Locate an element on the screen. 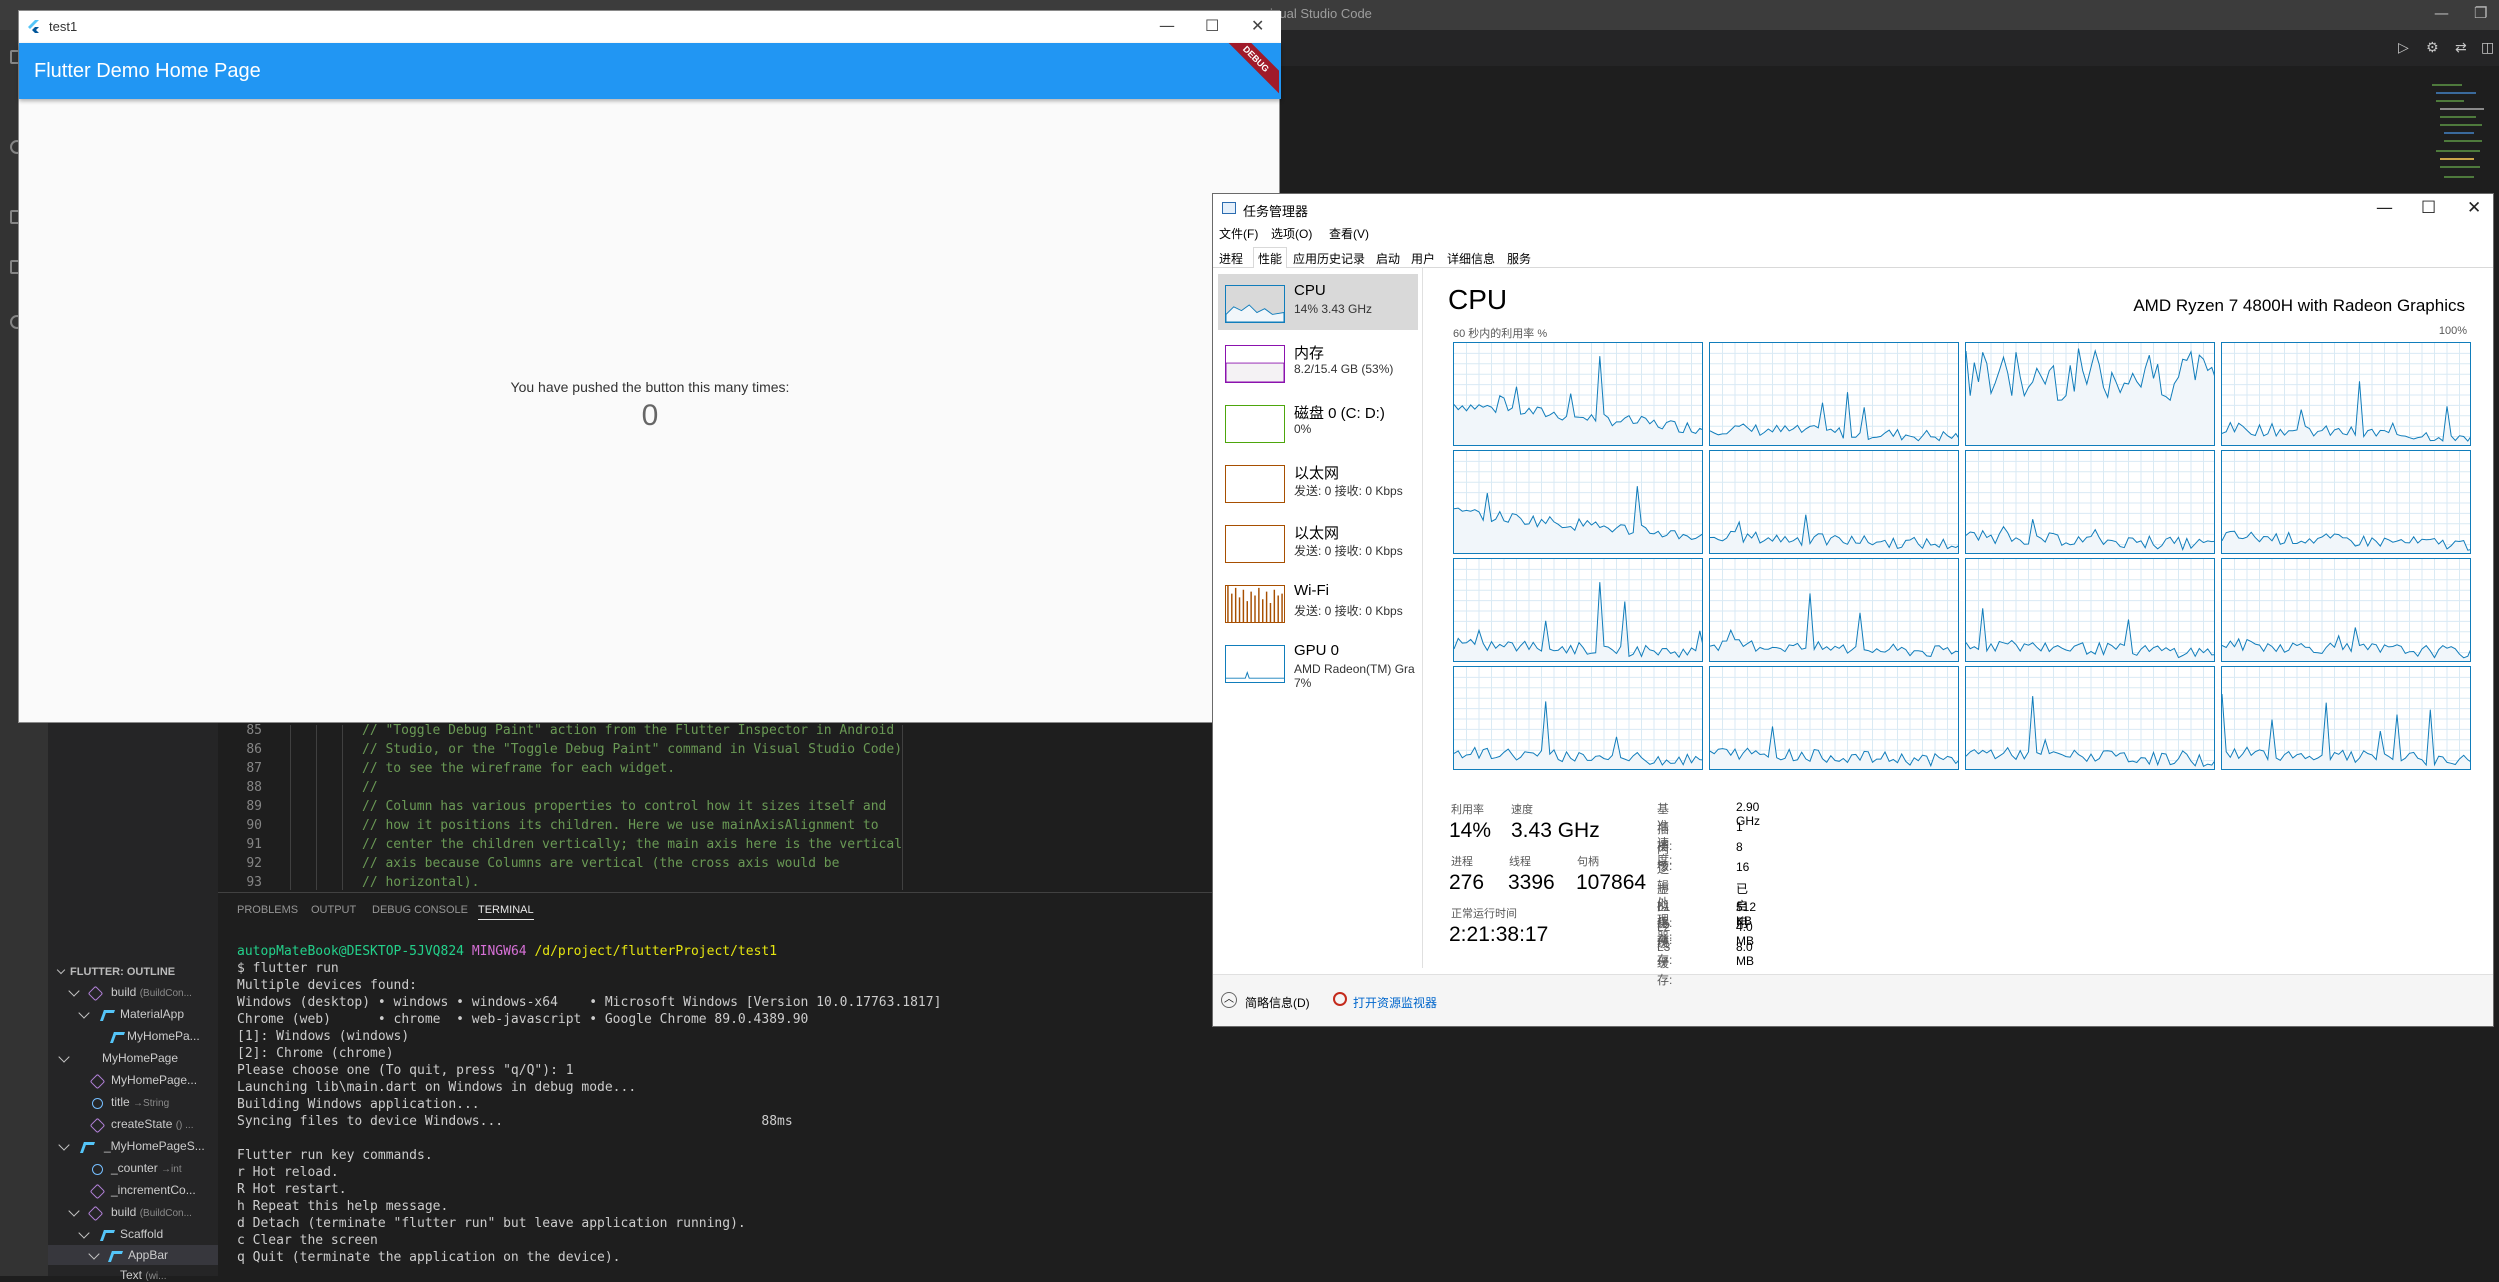  compare-icon: ⇄ is located at coordinates (2461, 48).